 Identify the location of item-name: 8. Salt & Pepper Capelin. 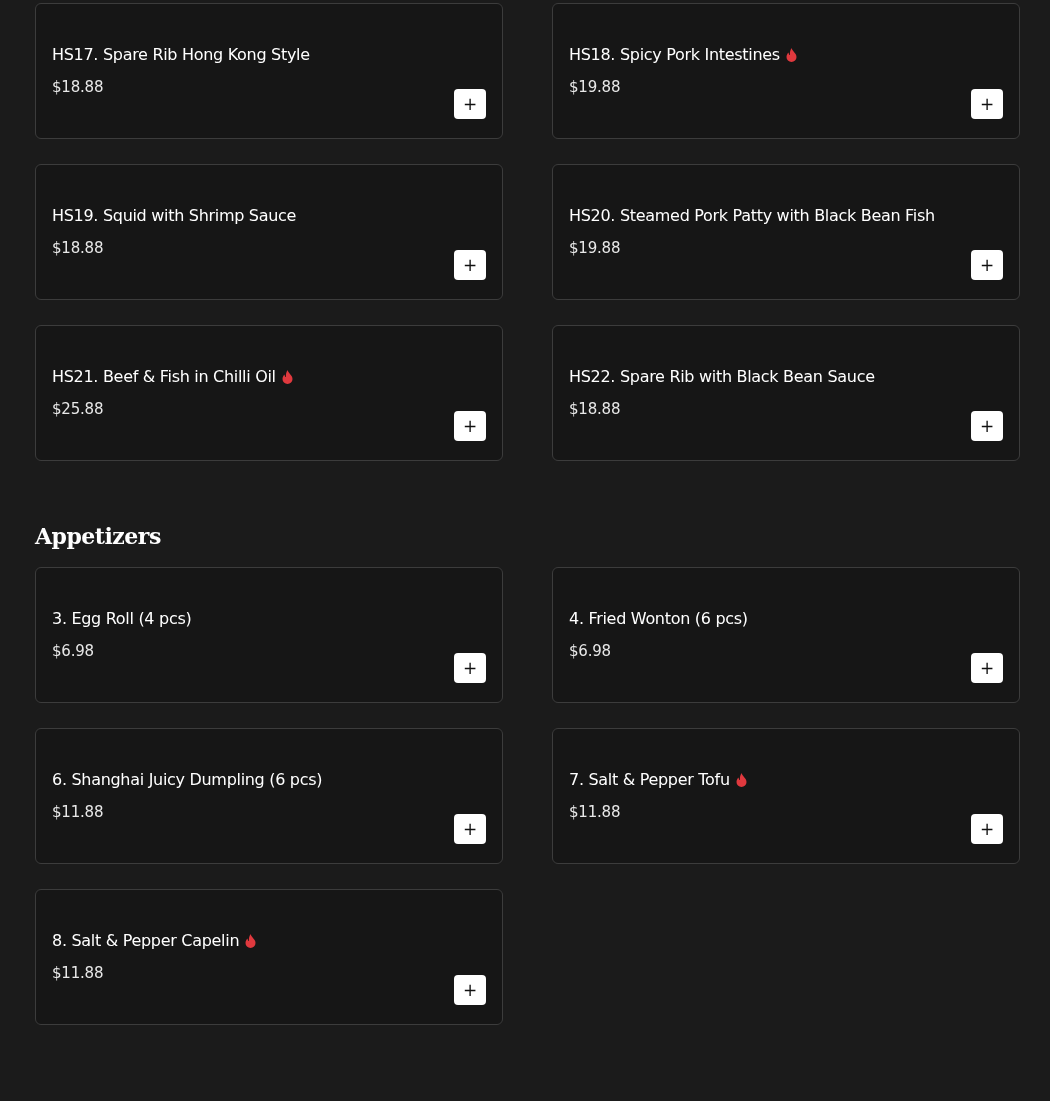
(146, 941).